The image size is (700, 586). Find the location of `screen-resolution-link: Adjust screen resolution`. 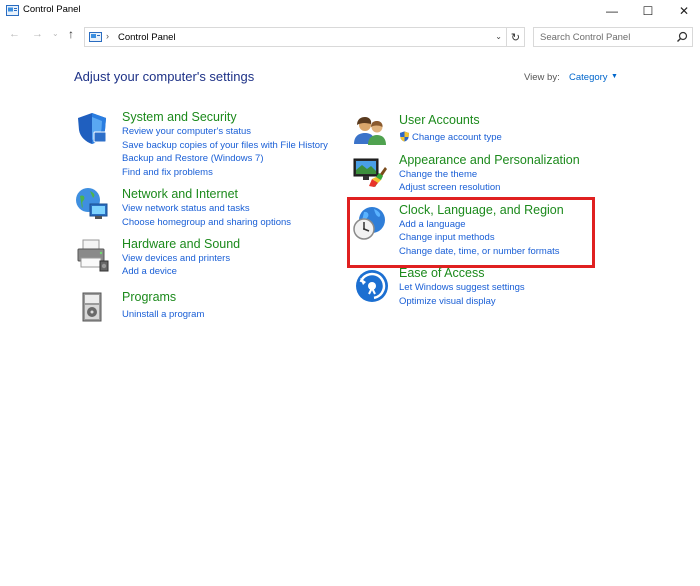

screen-resolution-link: Adjust screen resolution is located at coordinates (449, 187).